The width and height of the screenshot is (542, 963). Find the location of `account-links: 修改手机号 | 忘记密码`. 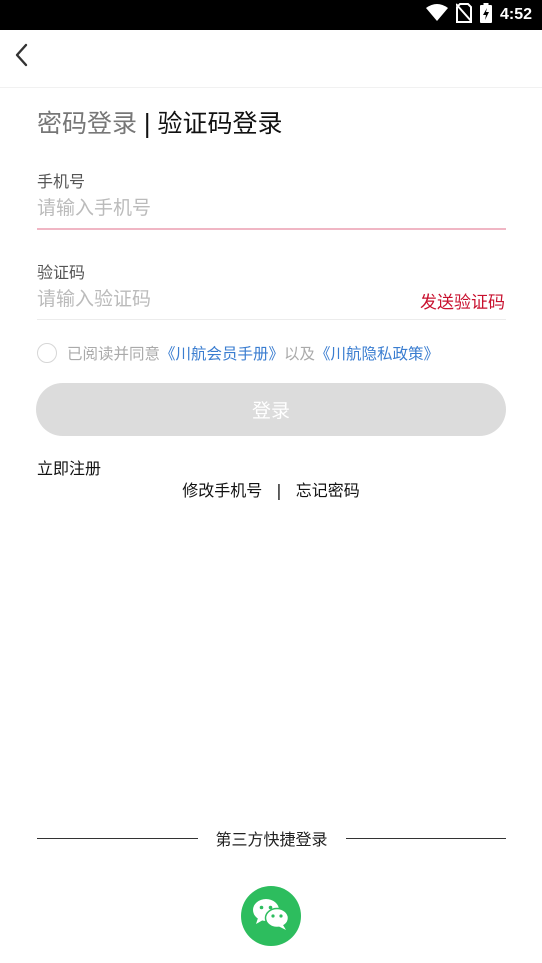

account-links: 修改手机号 | 忘记密码 is located at coordinates (271, 489).